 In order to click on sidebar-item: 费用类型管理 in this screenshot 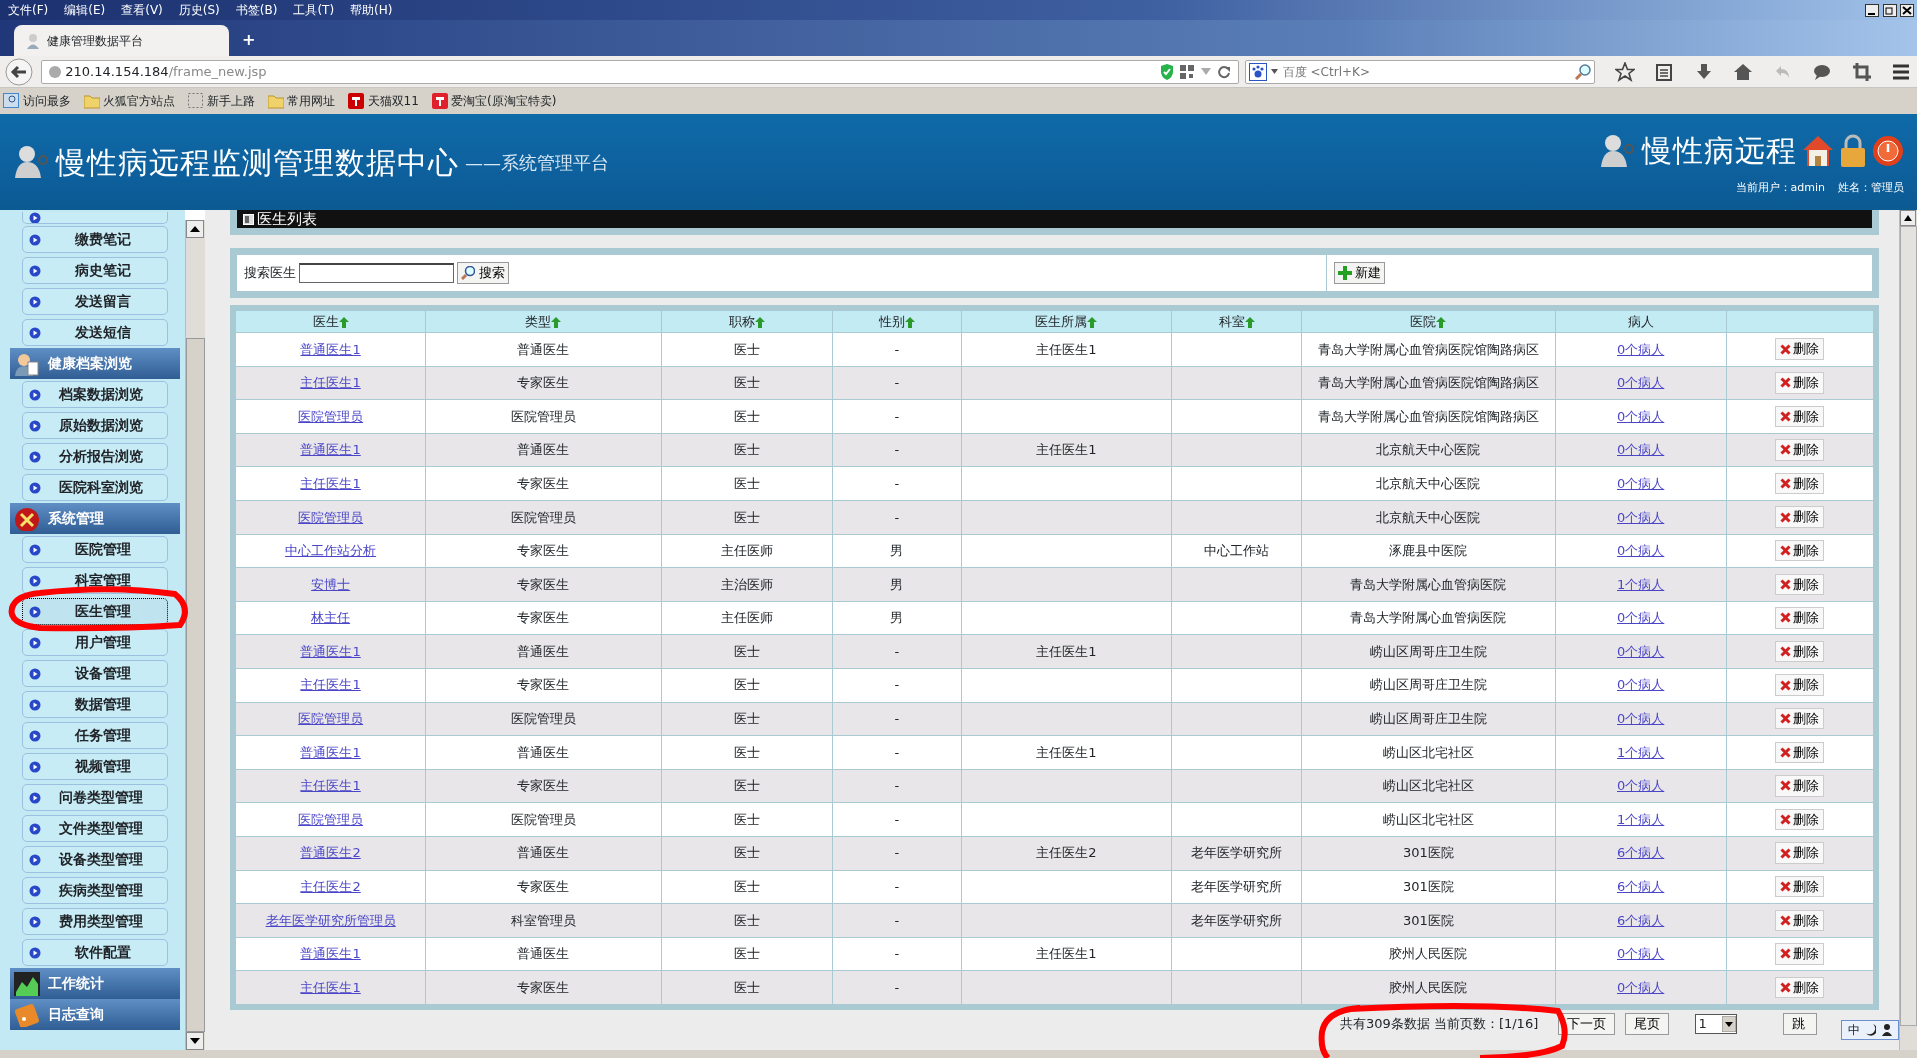, I will do `click(95, 921)`.